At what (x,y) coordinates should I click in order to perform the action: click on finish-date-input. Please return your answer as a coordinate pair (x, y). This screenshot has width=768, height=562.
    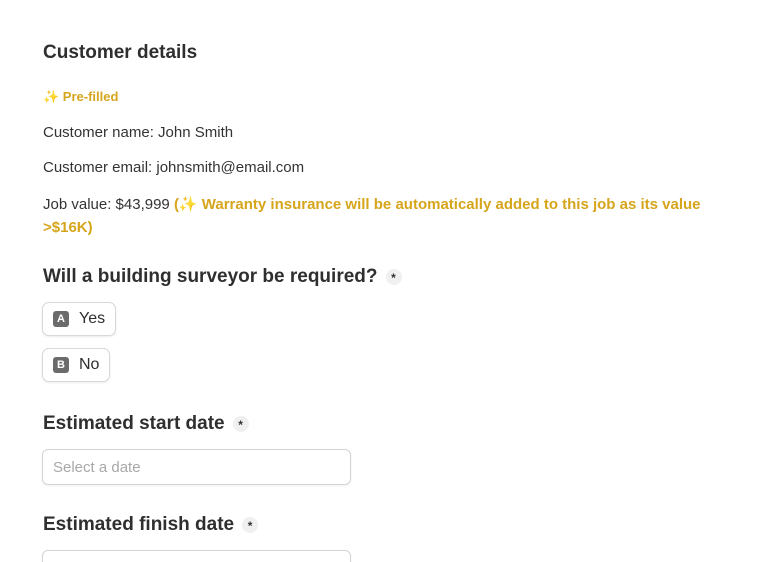
    Looking at the image, I should click on (196, 556).